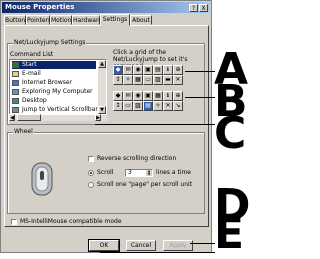 The image size is (320, 259). I want to click on grid2-cell-mouse-icon: ✧, so click(158, 106).